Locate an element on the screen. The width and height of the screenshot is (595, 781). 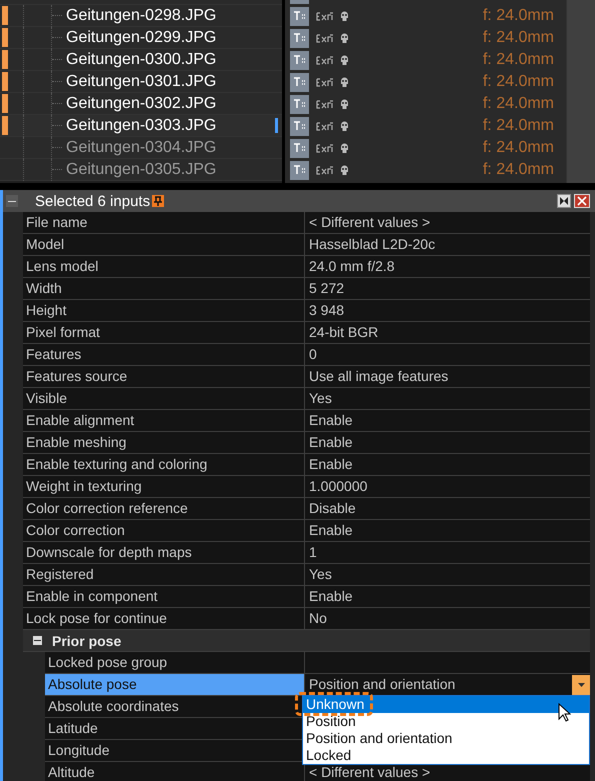
file-row: Geitungen-0305.JPG is located at coordinates (141, 170).